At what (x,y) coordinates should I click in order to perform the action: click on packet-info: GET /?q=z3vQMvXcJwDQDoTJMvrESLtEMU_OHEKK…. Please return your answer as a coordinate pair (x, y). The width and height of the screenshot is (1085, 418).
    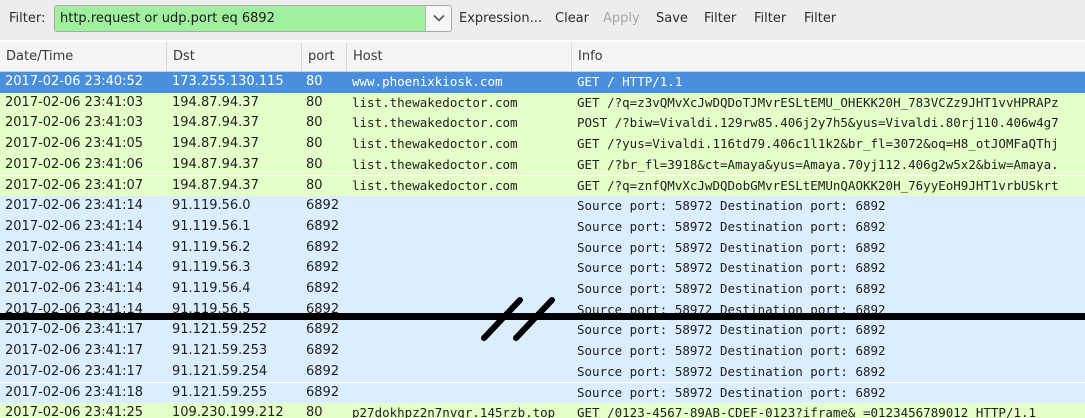
    Looking at the image, I should click on (818, 102).